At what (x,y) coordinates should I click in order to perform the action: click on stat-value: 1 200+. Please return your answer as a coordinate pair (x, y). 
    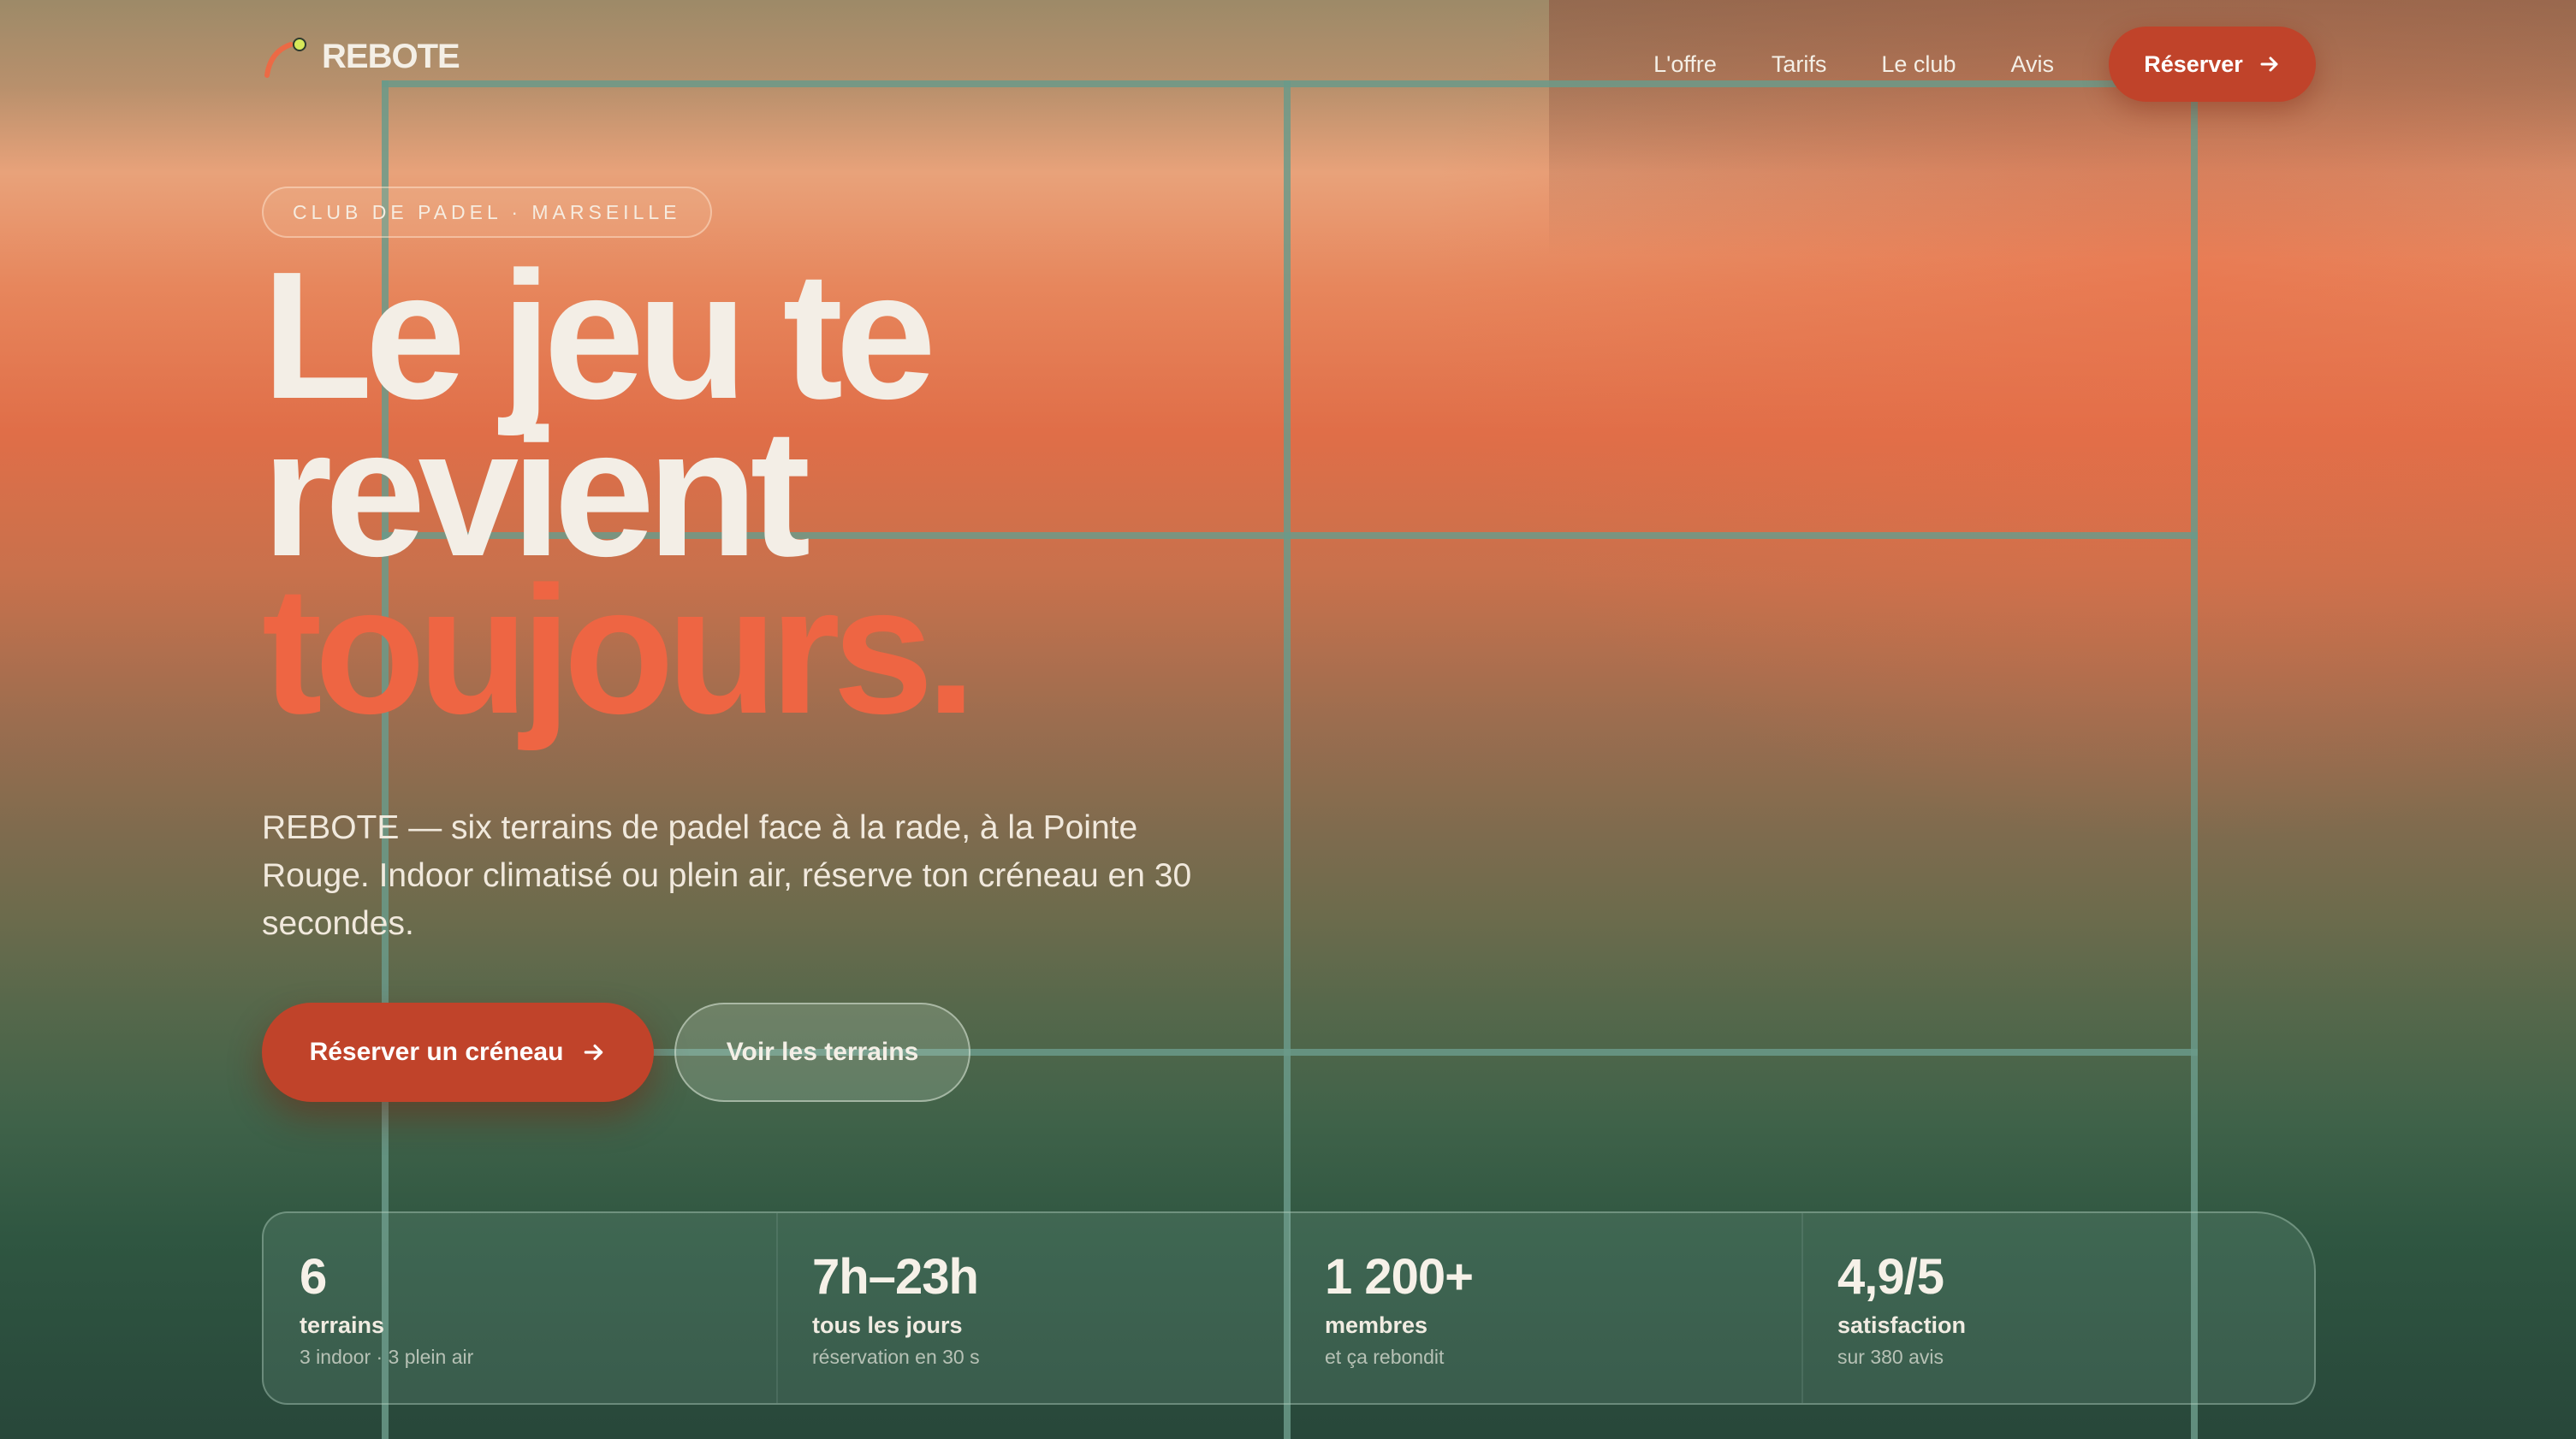
    Looking at the image, I should click on (1399, 1277).